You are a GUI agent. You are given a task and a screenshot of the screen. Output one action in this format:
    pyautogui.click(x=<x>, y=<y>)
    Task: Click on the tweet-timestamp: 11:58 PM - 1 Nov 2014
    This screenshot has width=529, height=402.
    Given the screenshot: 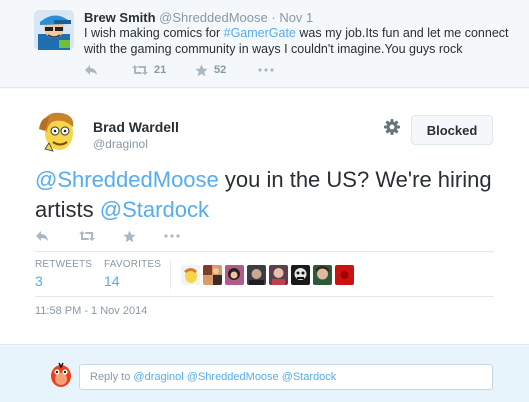 What is the action you would take?
    pyautogui.click(x=91, y=311)
    